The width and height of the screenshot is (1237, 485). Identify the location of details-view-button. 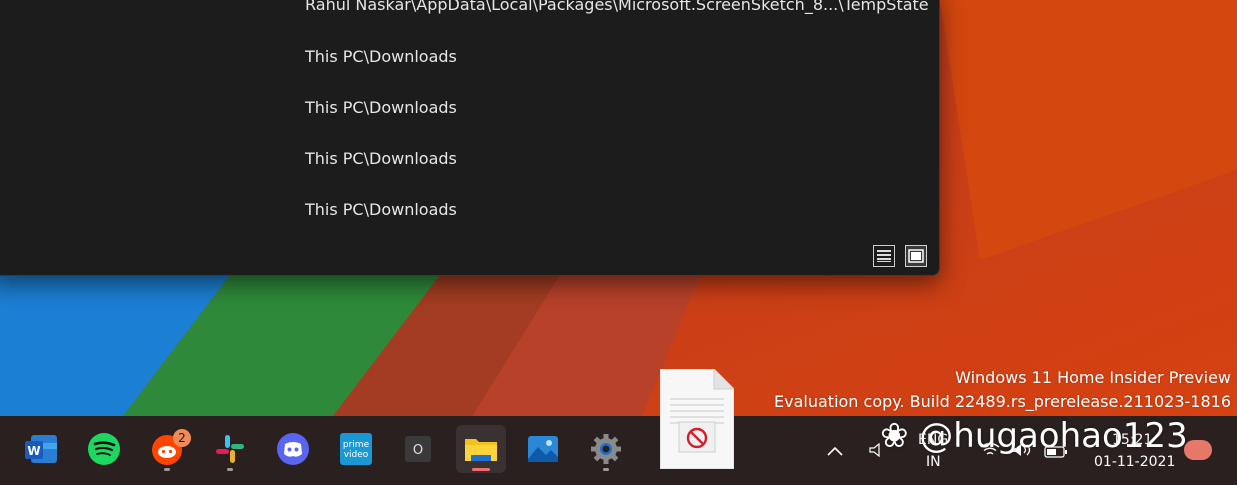
(884, 256).